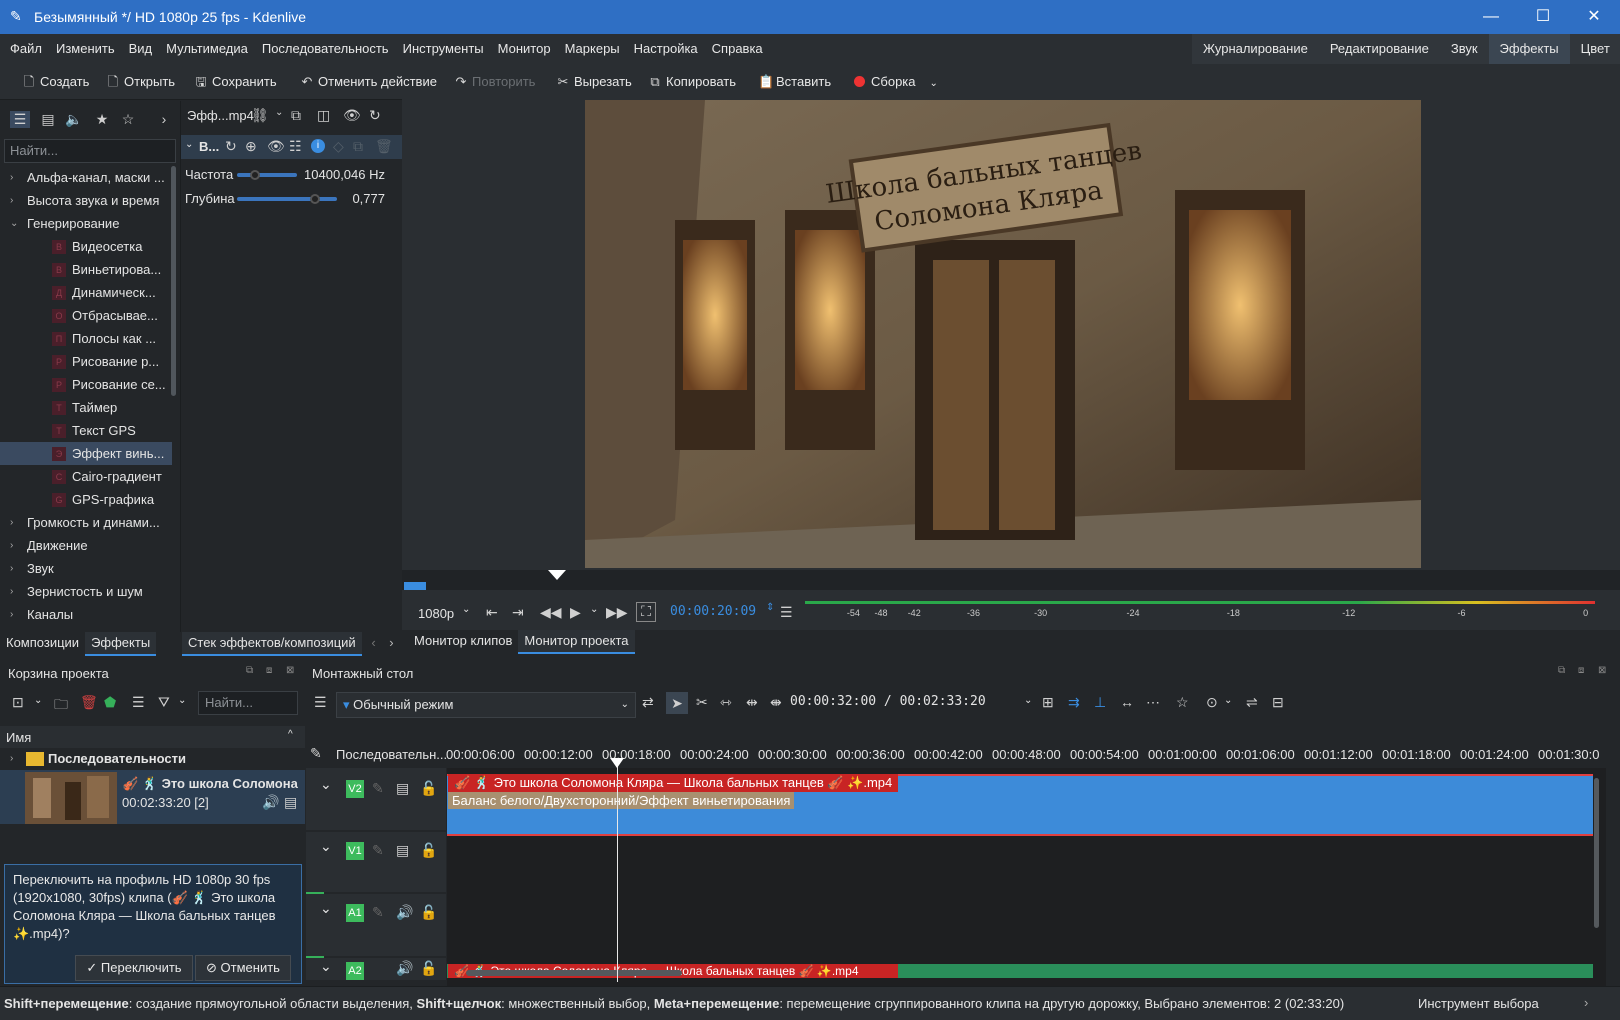  What do you see at coordinates (290, 802) in the screenshot?
I see `video-icon: ▤` at bounding box center [290, 802].